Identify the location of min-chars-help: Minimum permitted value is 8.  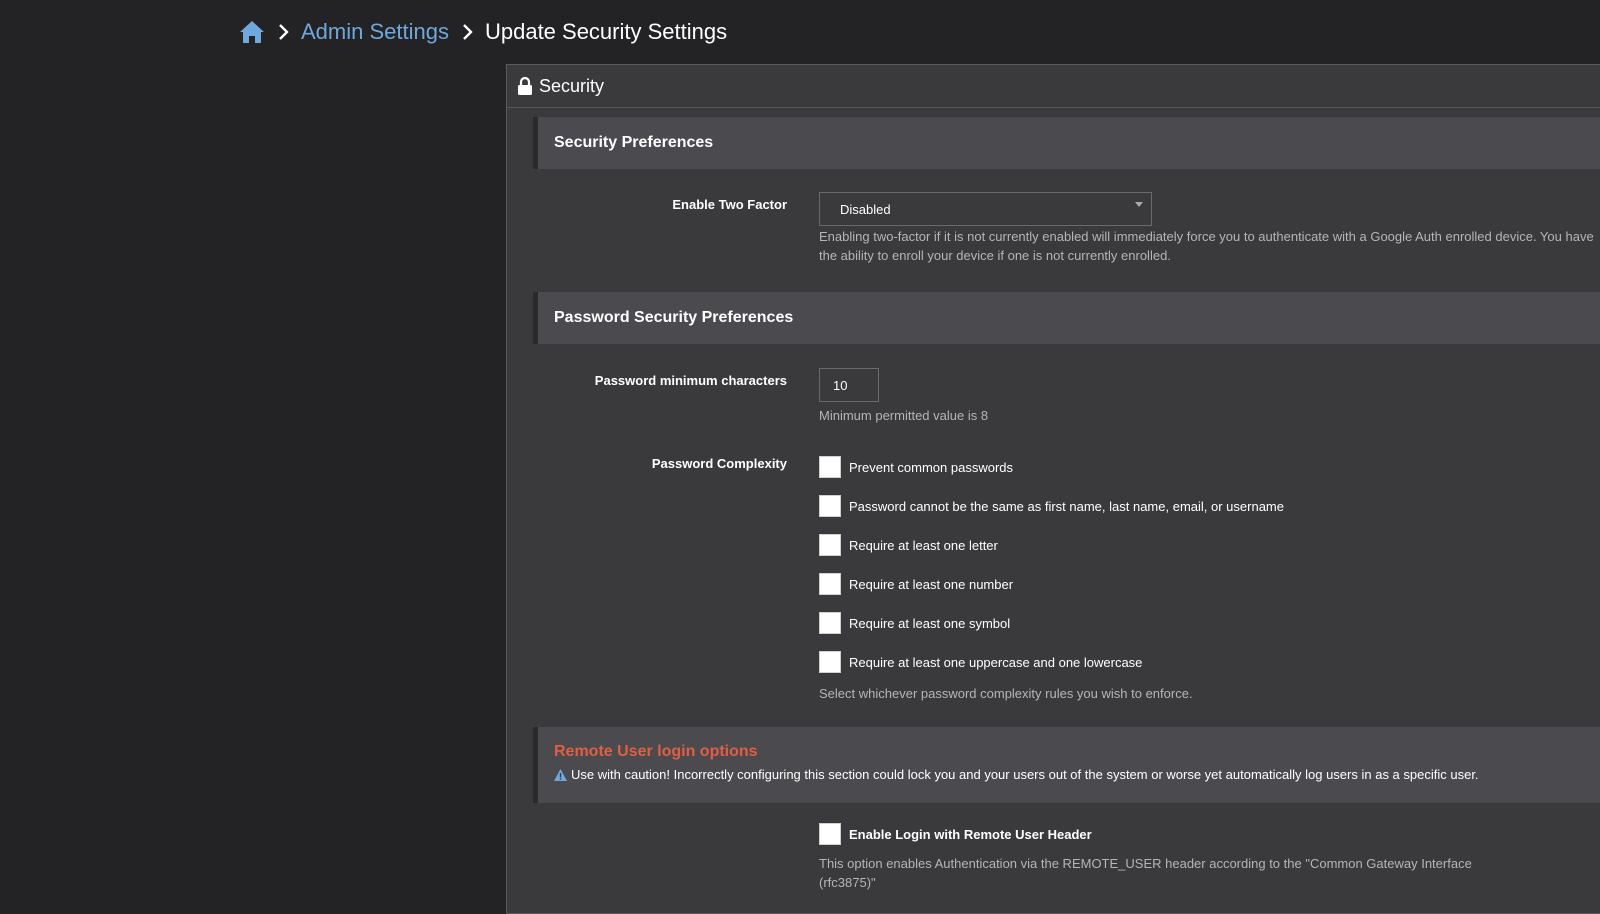
(904, 415).